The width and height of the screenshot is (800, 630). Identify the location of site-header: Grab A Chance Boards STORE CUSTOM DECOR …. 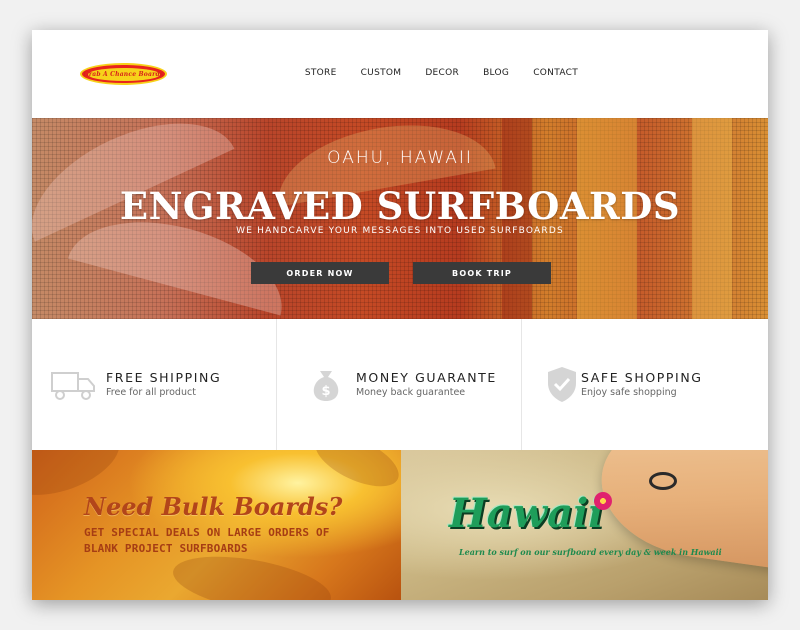
(400, 74).